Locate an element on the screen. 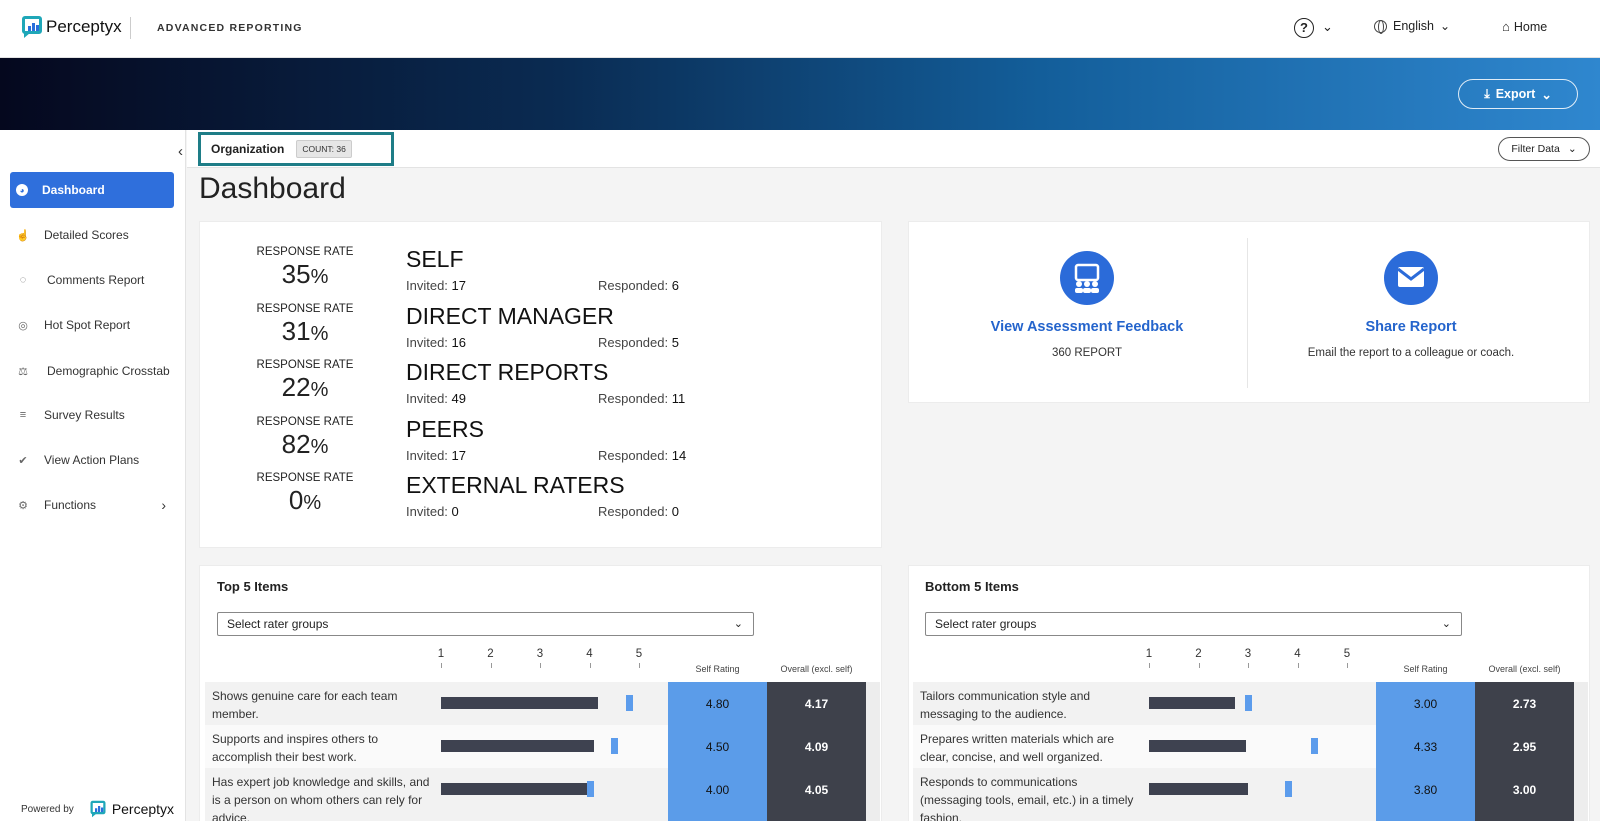  home-link: ⌂ Home is located at coordinates (1524, 26).